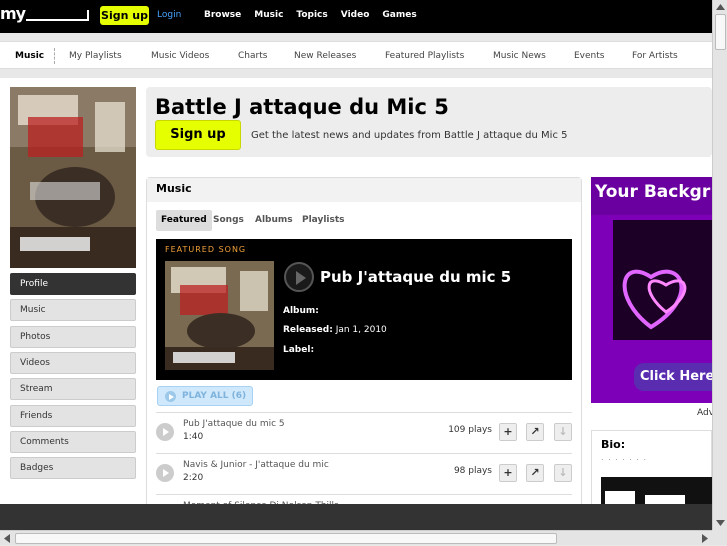 The height and width of the screenshot is (546, 727). Describe the element at coordinates (73, 337) in the screenshot. I see `sidebar-item-photos: Photos` at that location.